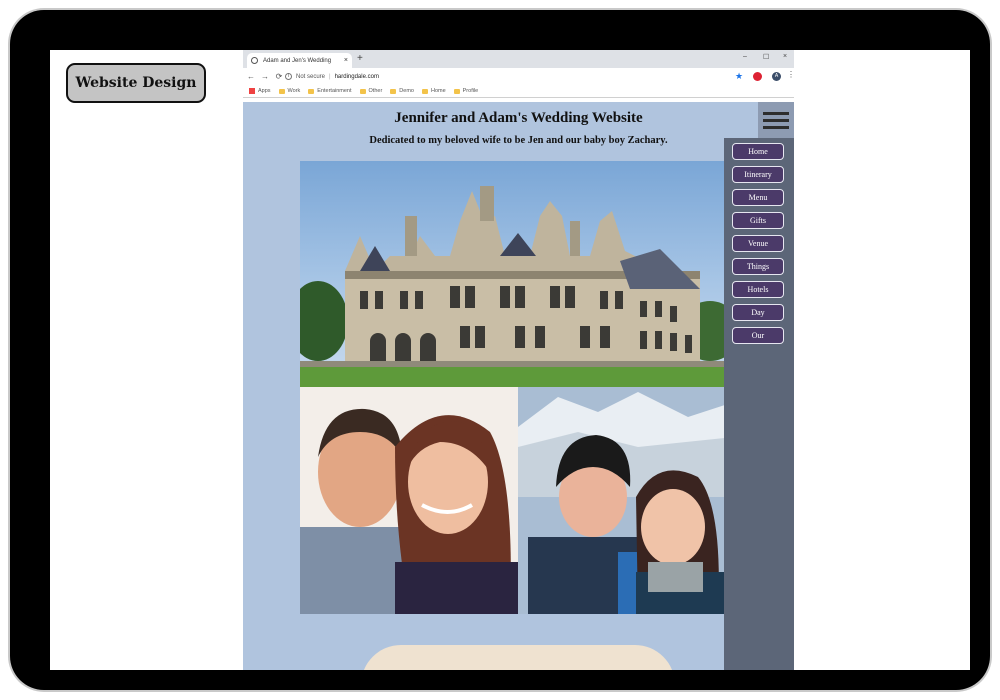 This screenshot has width=1000, height=700. What do you see at coordinates (745, 56) in the screenshot?
I see `minimize-button: –` at bounding box center [745, 56].